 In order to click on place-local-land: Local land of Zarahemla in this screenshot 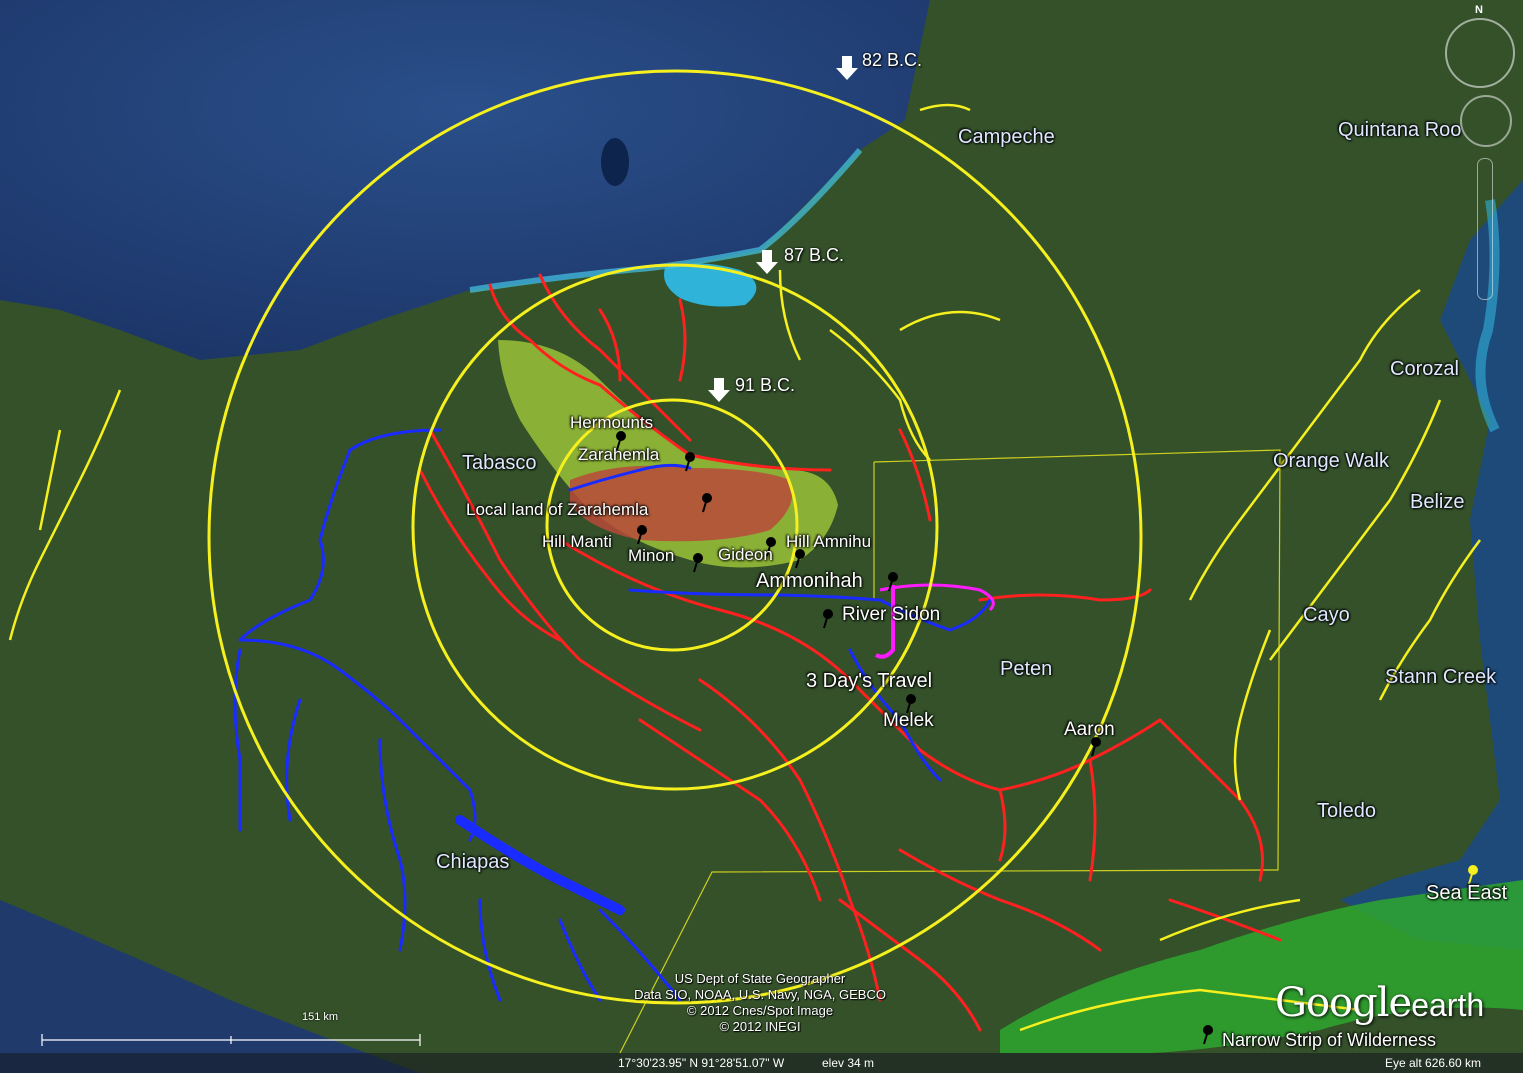, I will do `click(557, 510)`.